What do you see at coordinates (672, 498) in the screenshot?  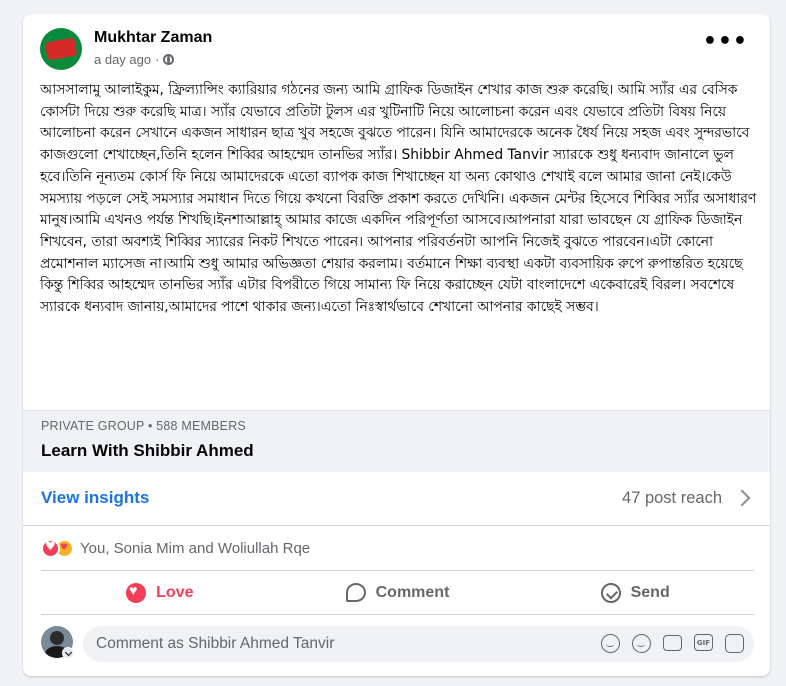 I see `post-reach: 47 post reach` at bounding box center [672, 498].